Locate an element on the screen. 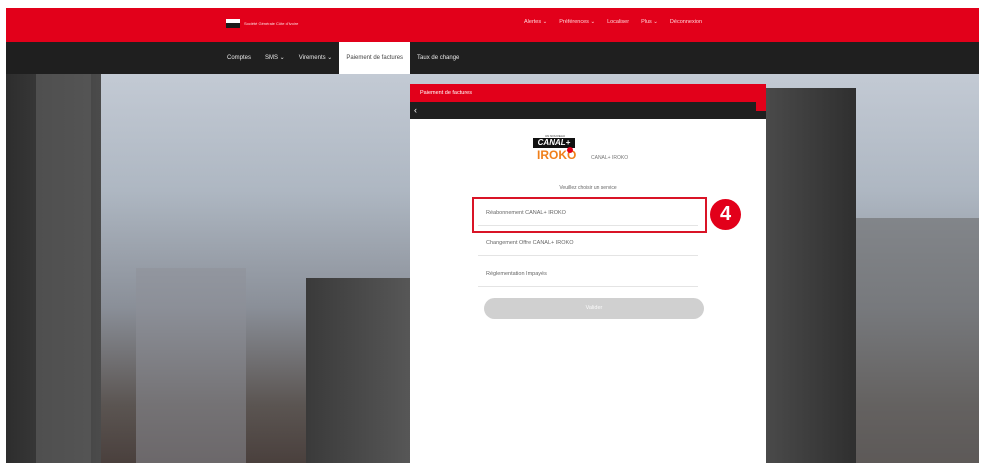 The image size is (985, 463). nav-paiement-factures: Paiement de factures is located at coordinates (375, 58).